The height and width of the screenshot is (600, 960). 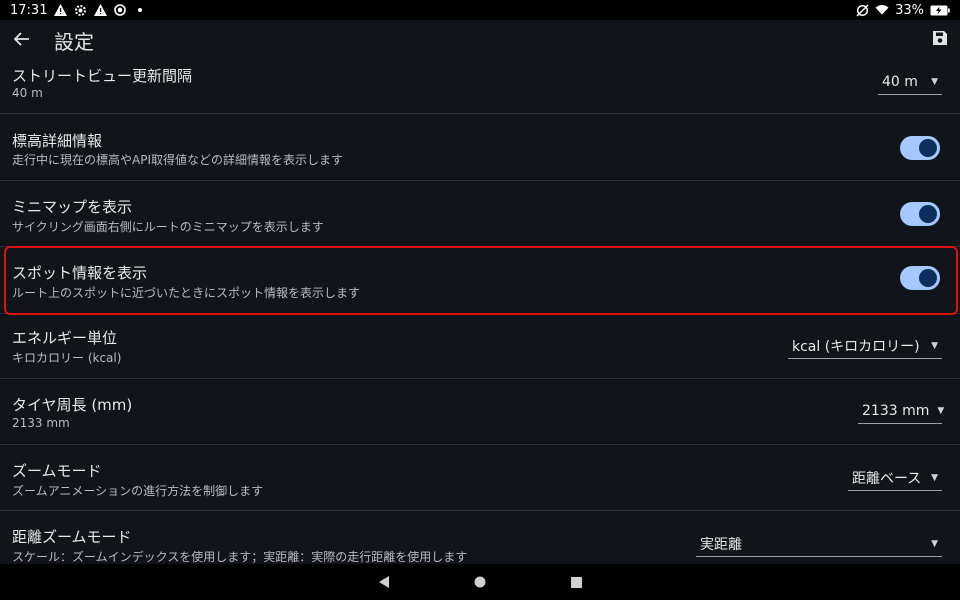 I want to click on nav-home-icon, so click(x=480, y=582).